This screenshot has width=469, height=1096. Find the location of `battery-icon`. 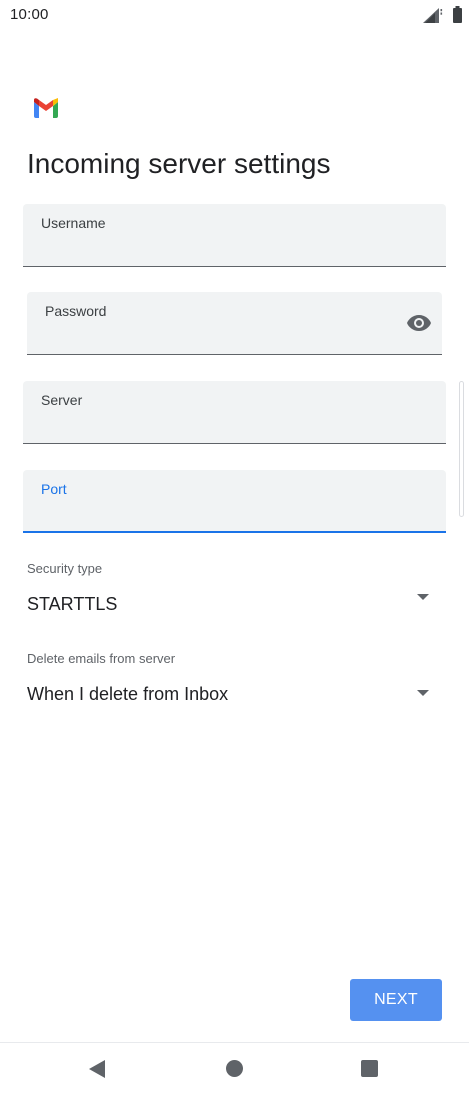

battery-icon is located at coordinates (457, 14).